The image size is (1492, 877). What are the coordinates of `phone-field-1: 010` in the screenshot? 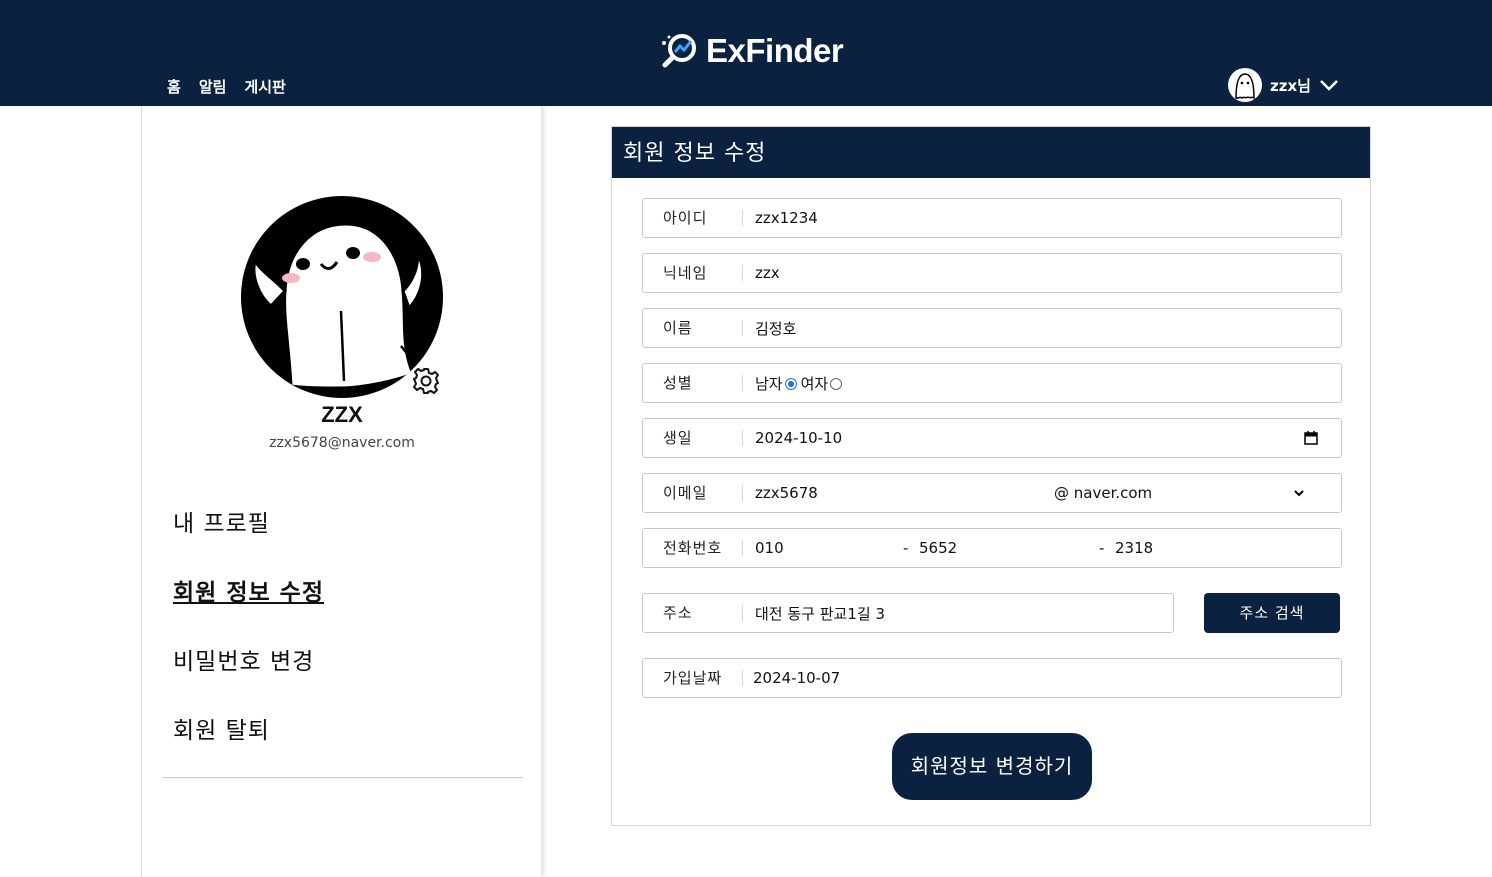 It's located at (823, 548).